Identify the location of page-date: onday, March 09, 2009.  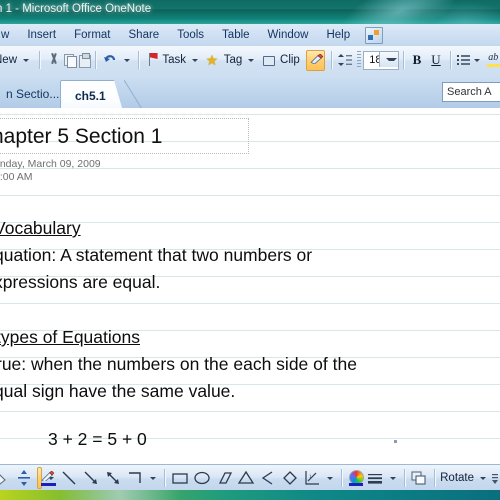
(50, 164).